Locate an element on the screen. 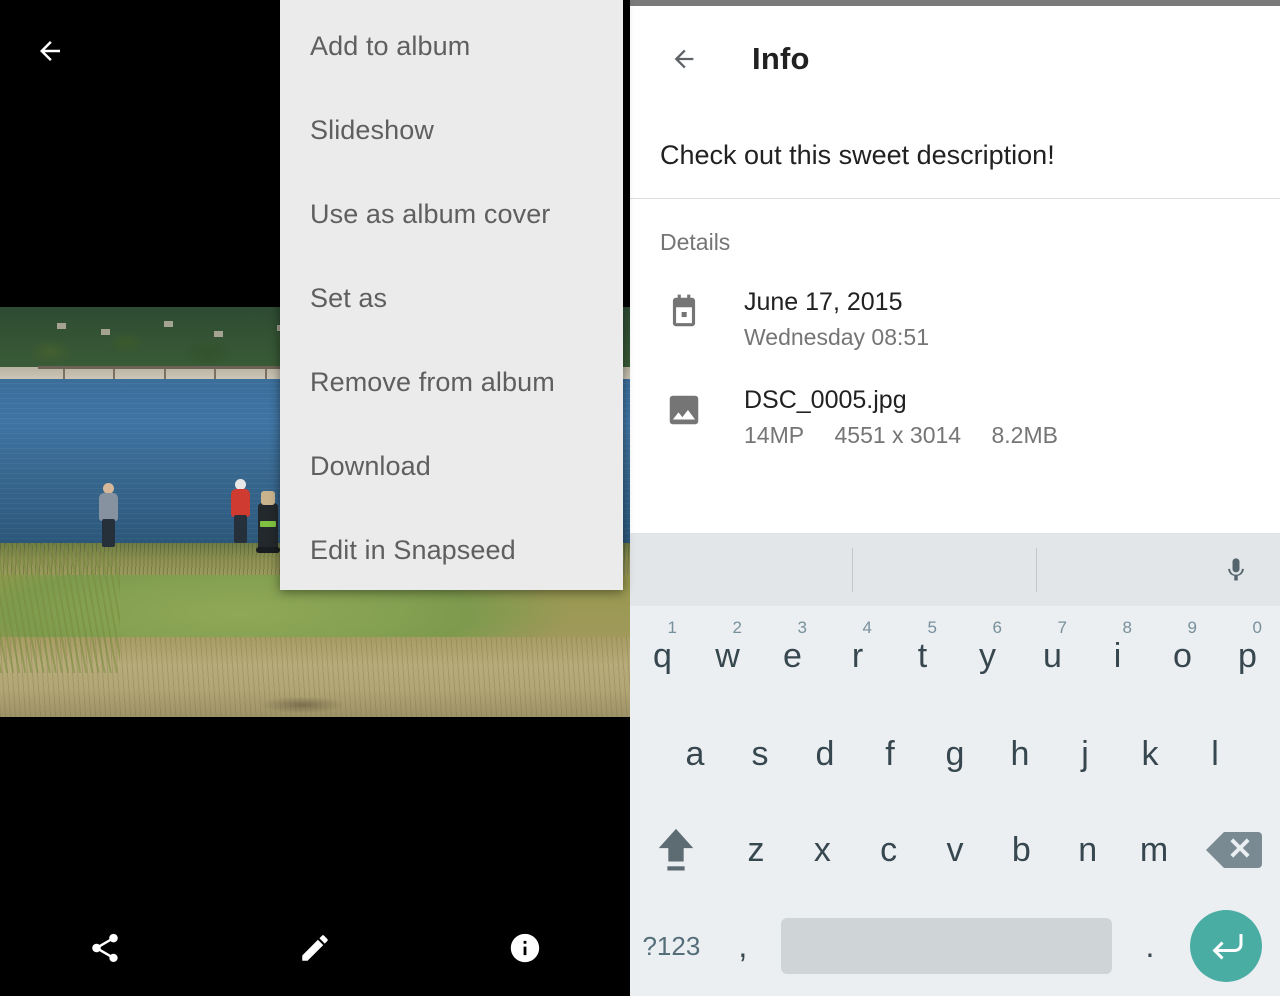  image-icon is located at coordinates (684, 410).